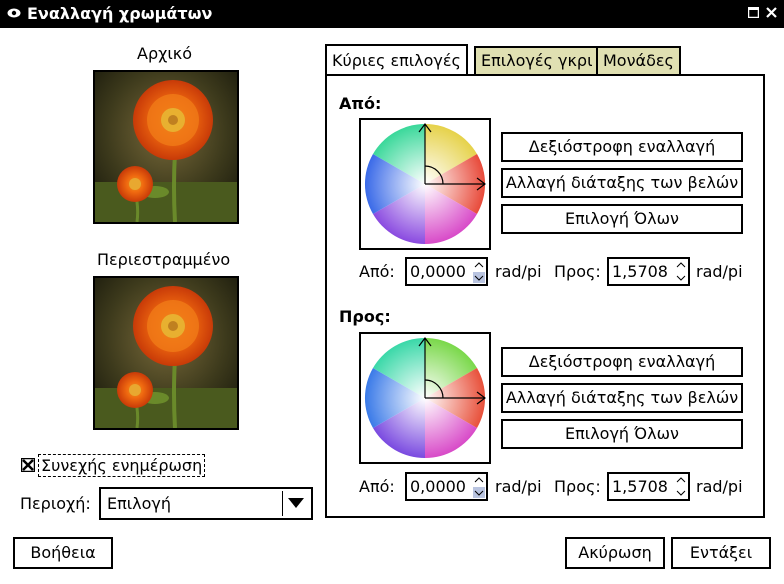 Image resolution: width=784 pixels, height=584 pixels. What do you see at coordinates (622, 147) in the screenshot?
I see `from-clockwise-button: Δεξιόστροφη εναλλαγή` at bounding box center [622, 147].